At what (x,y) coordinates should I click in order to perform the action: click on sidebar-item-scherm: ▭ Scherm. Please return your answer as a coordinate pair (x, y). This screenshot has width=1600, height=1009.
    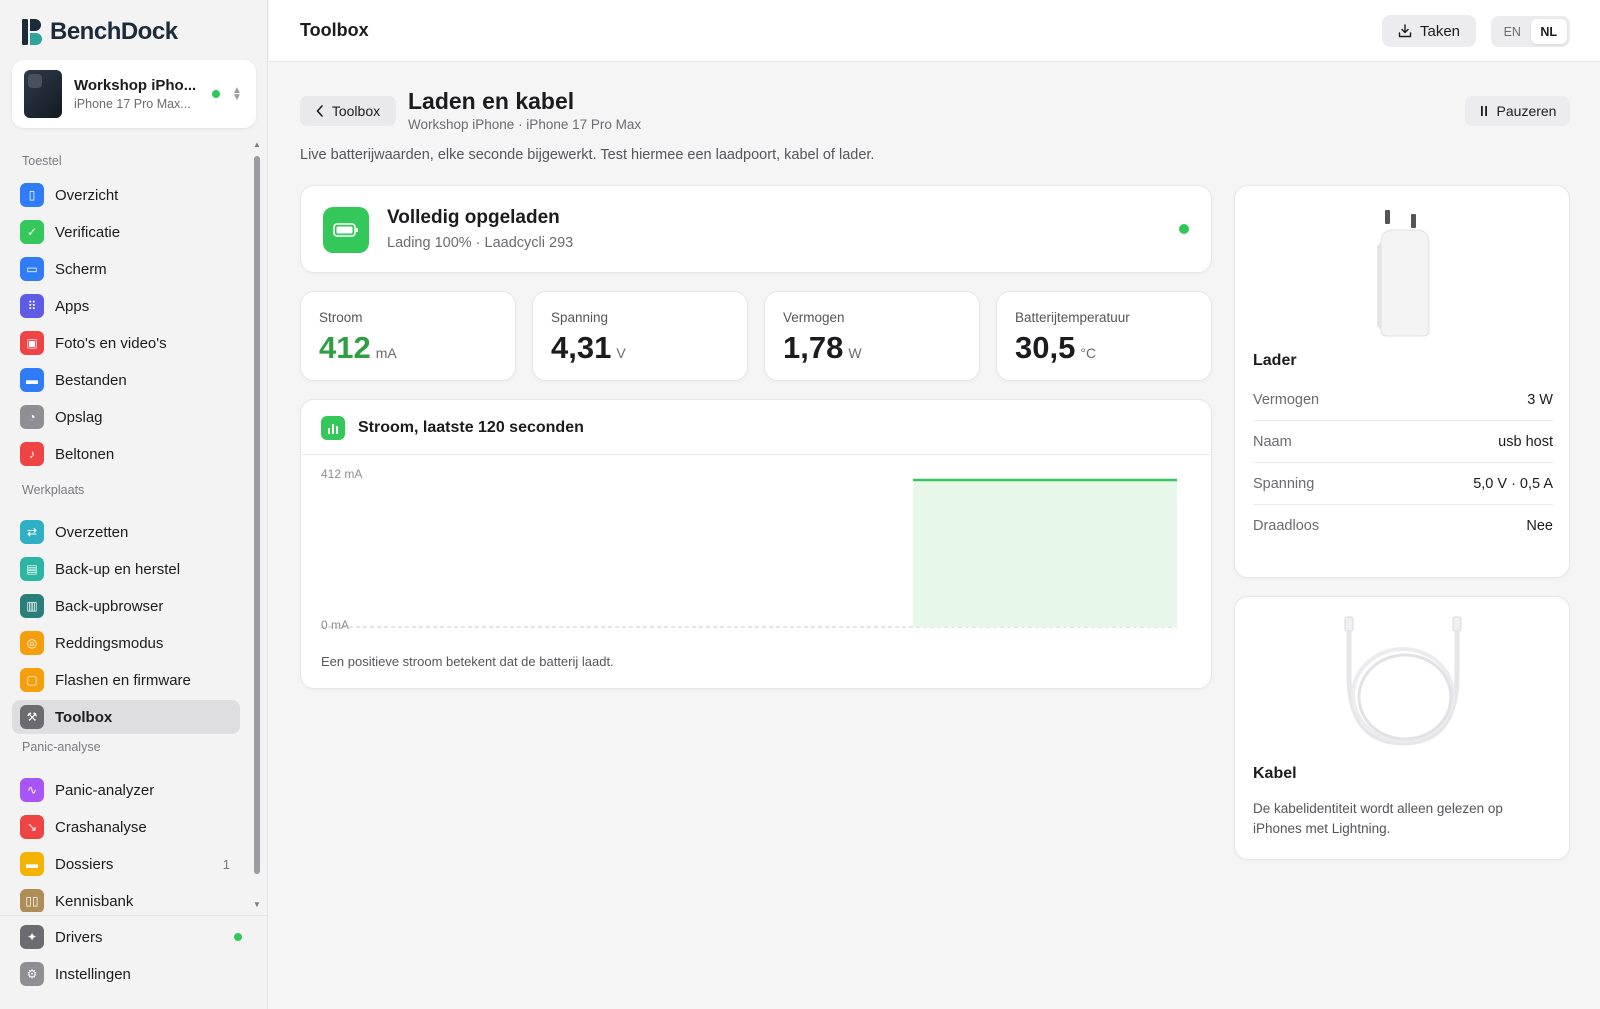
    Looking at the image, I should click on (126, 269).